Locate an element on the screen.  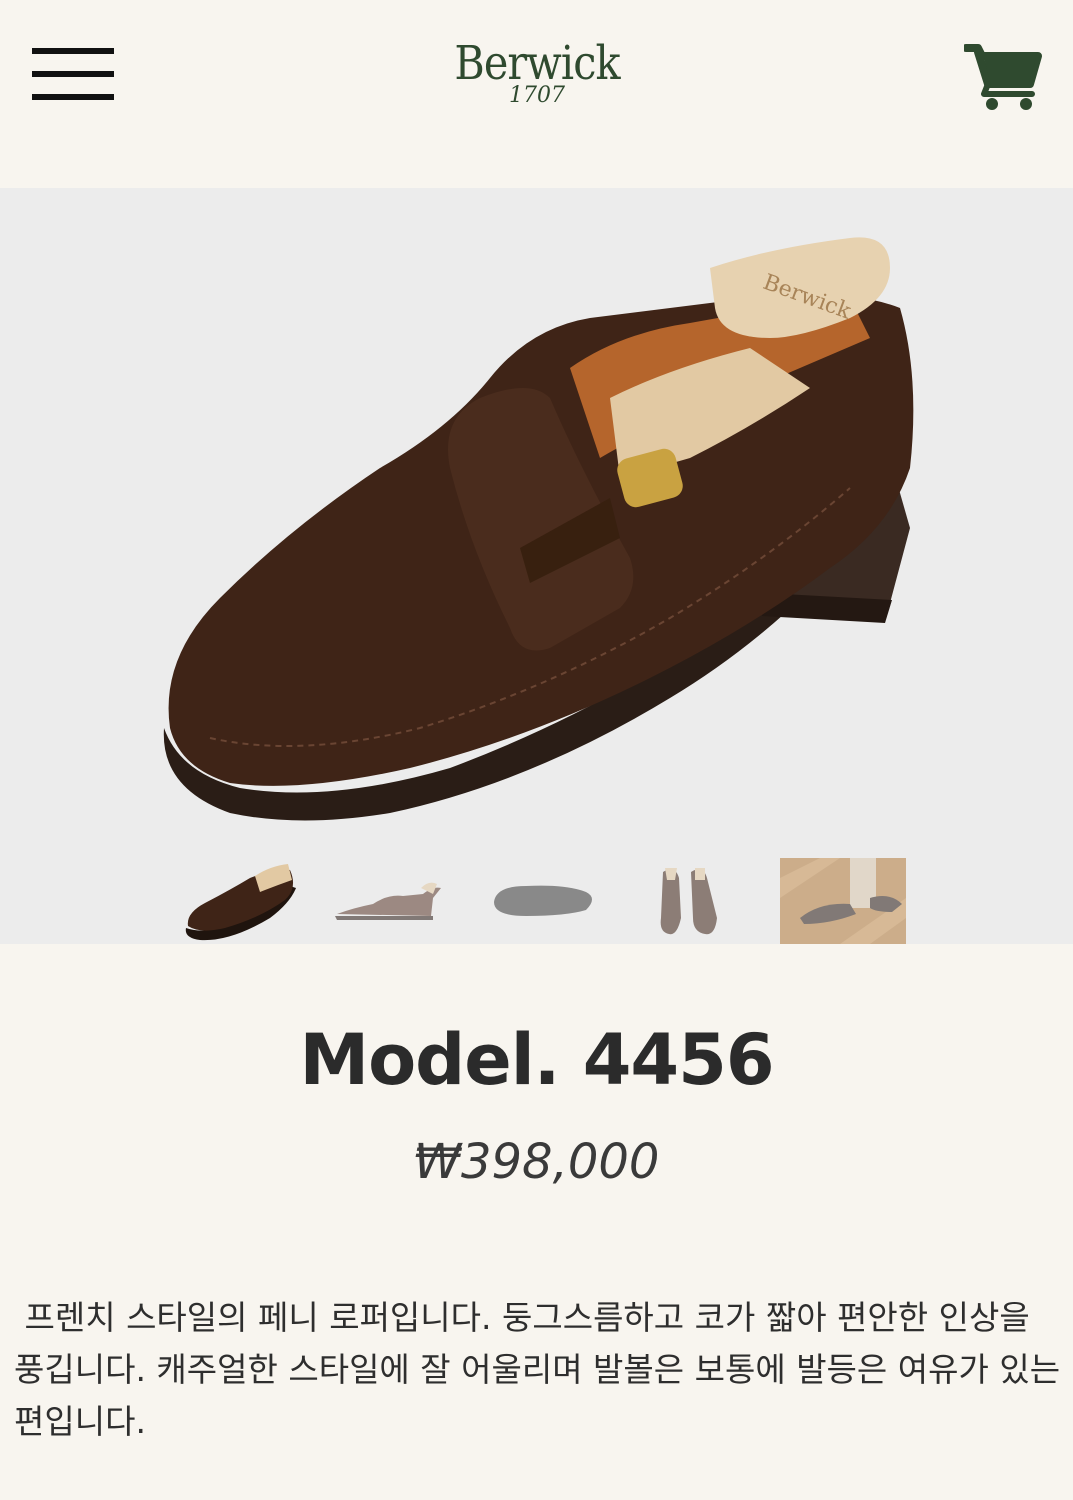
thumbnail-sole-view is located at coordinates (550, 901).